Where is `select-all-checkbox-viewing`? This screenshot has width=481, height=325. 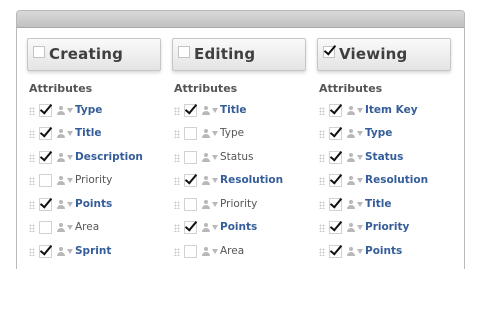
select-all-checkbox-viewing is located at coordinates (329, 52).